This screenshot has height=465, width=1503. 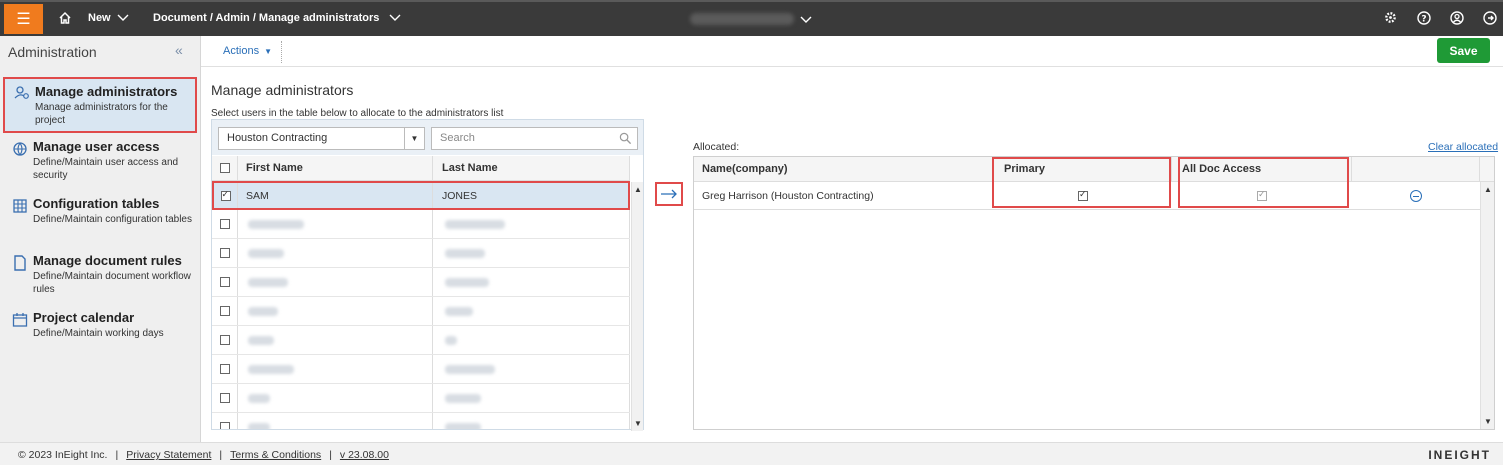 I want to click on new-menu-button: New, so click(x=108, y=18).